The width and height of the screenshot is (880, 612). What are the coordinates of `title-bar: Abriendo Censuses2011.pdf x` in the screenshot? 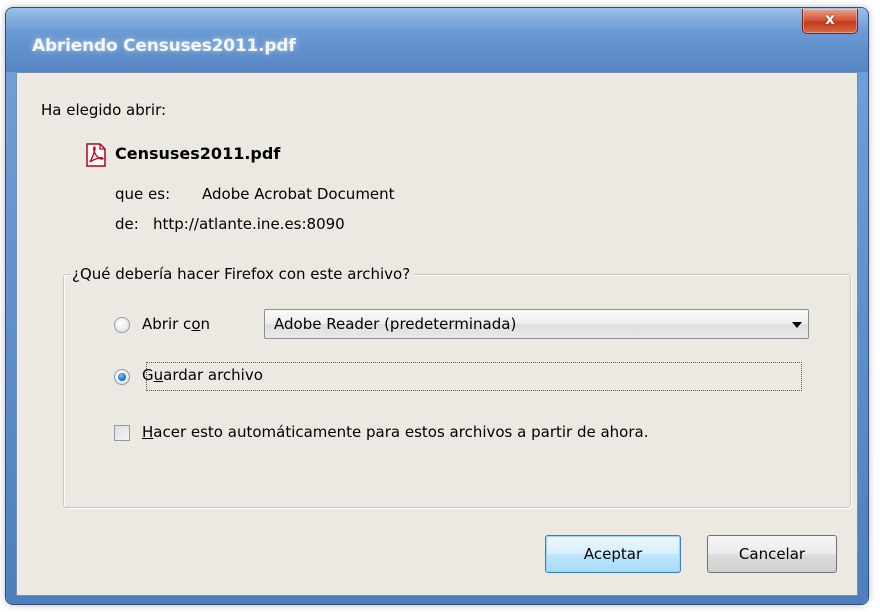 It's located at (437, 40).